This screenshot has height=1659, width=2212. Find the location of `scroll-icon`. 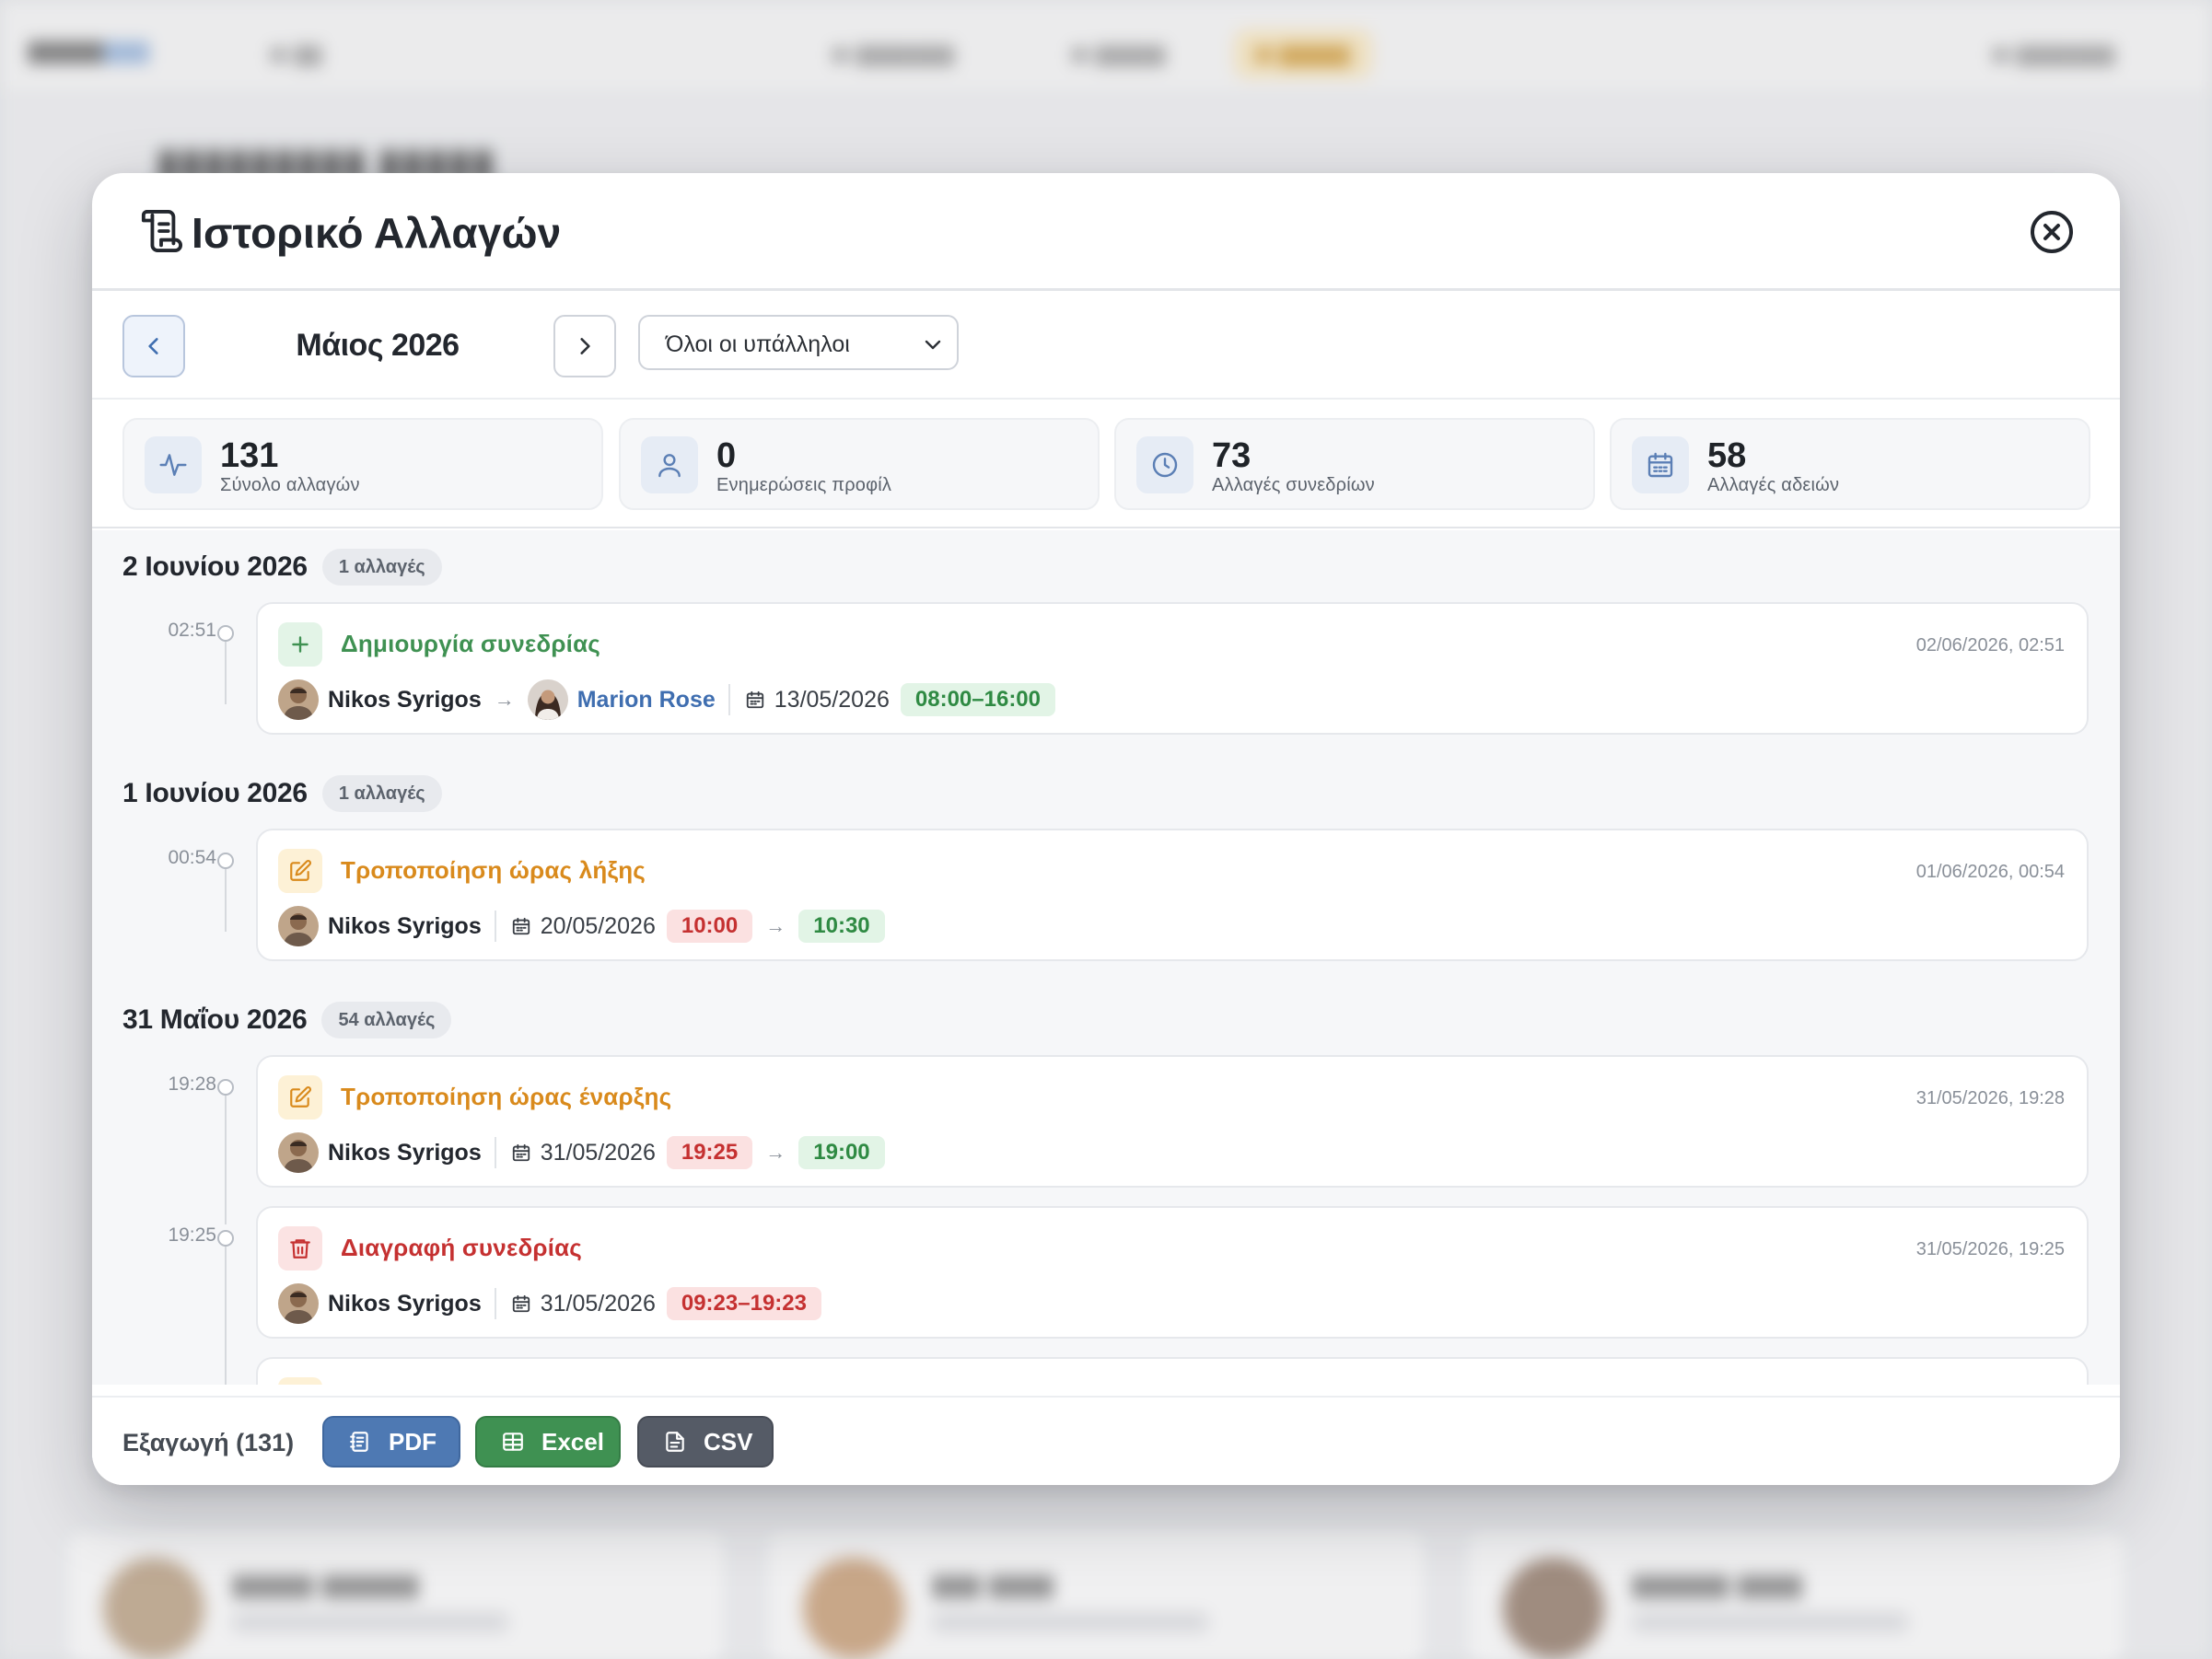

scroll-icon is located at coordinates (161, 231).